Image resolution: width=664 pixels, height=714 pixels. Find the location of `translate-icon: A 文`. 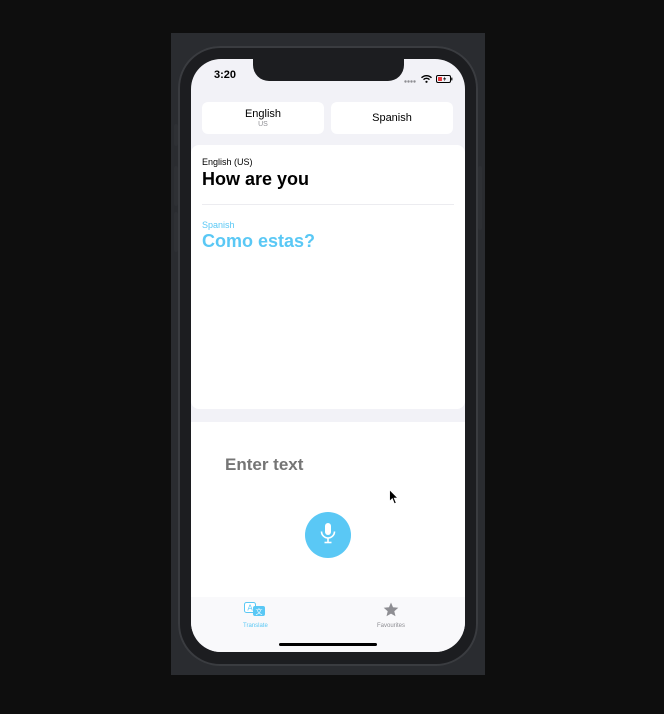

translate-icon: A 文 is located at coordinates (255, 612).